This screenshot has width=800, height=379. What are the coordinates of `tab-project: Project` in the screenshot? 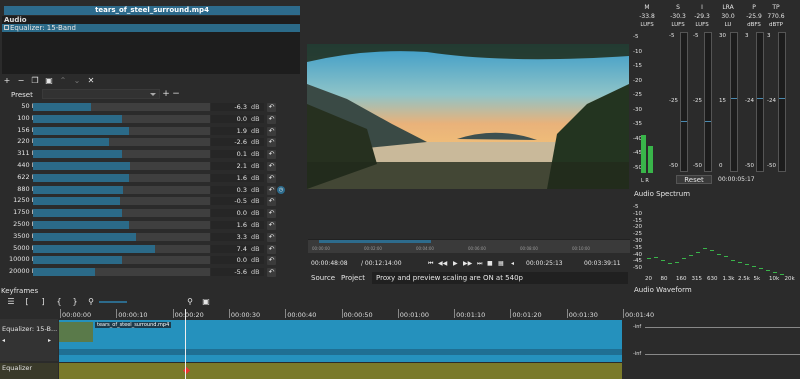 It's located at (353, 278).